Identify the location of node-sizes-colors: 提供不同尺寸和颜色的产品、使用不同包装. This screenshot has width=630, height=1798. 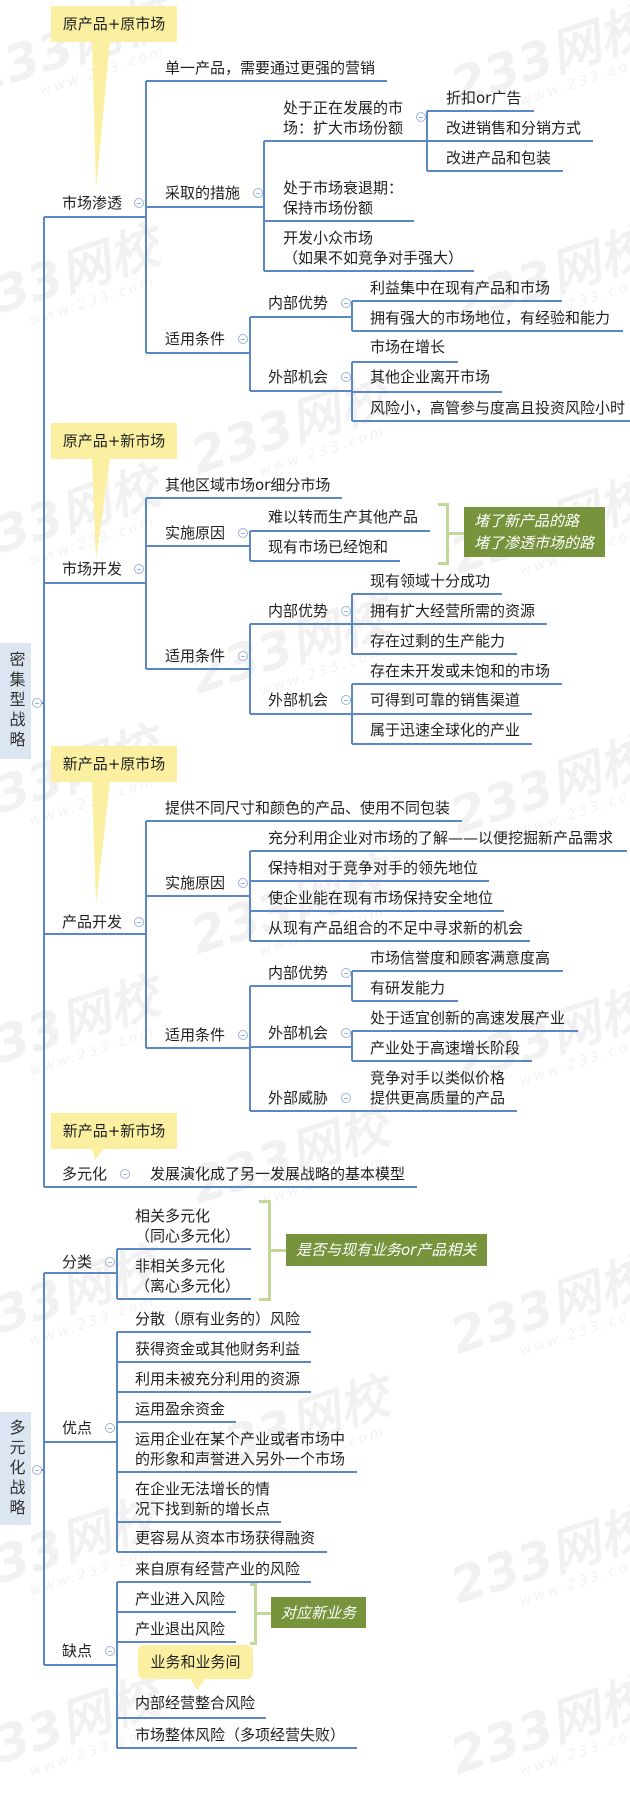
(307, 808).